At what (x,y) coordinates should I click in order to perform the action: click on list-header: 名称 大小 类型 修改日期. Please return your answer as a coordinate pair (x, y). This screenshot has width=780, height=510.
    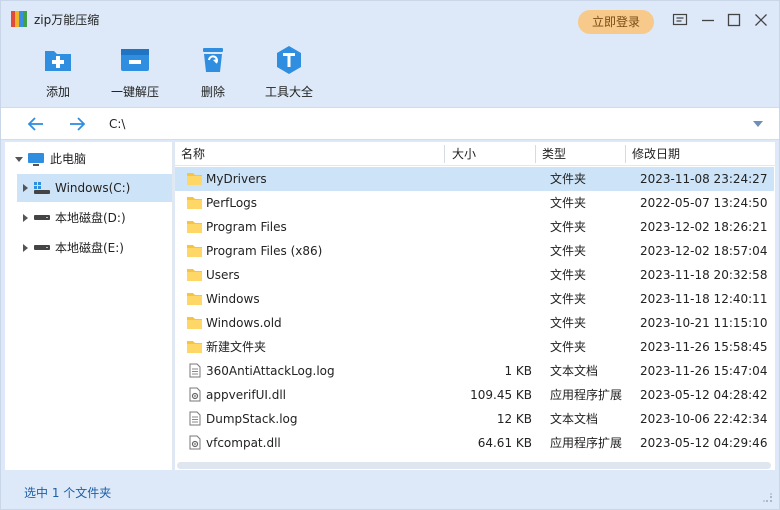
    Looking at the image, I should click on (475, 154).